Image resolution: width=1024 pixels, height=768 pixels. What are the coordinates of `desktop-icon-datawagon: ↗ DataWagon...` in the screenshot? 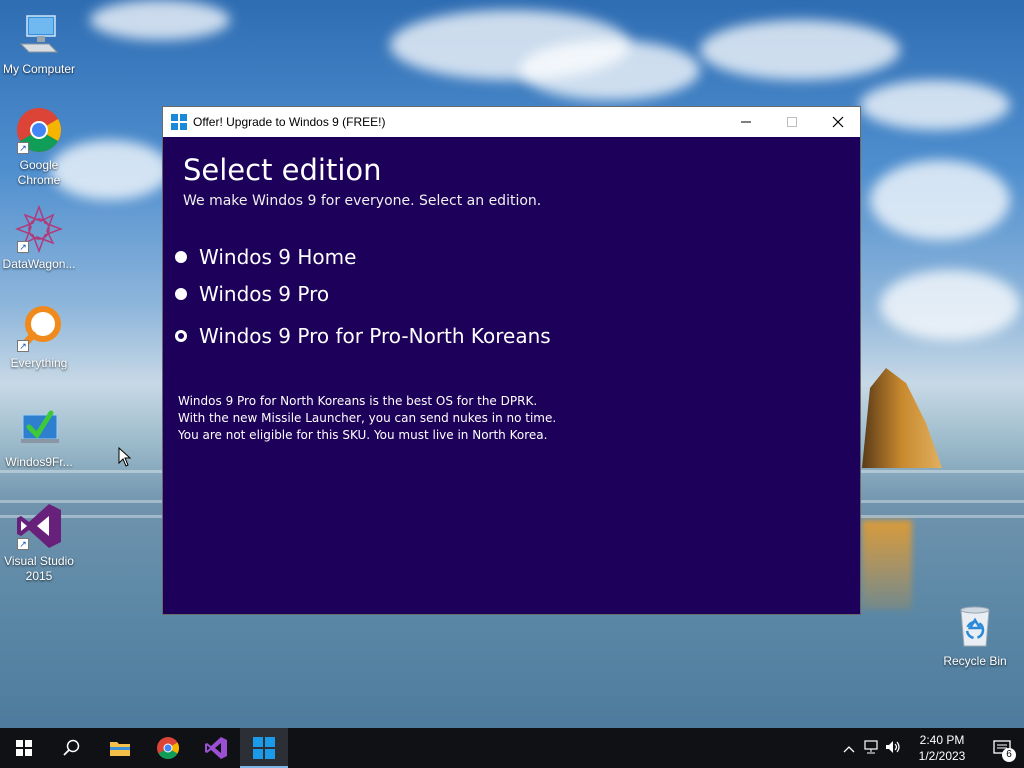 It's located at (39, 238).